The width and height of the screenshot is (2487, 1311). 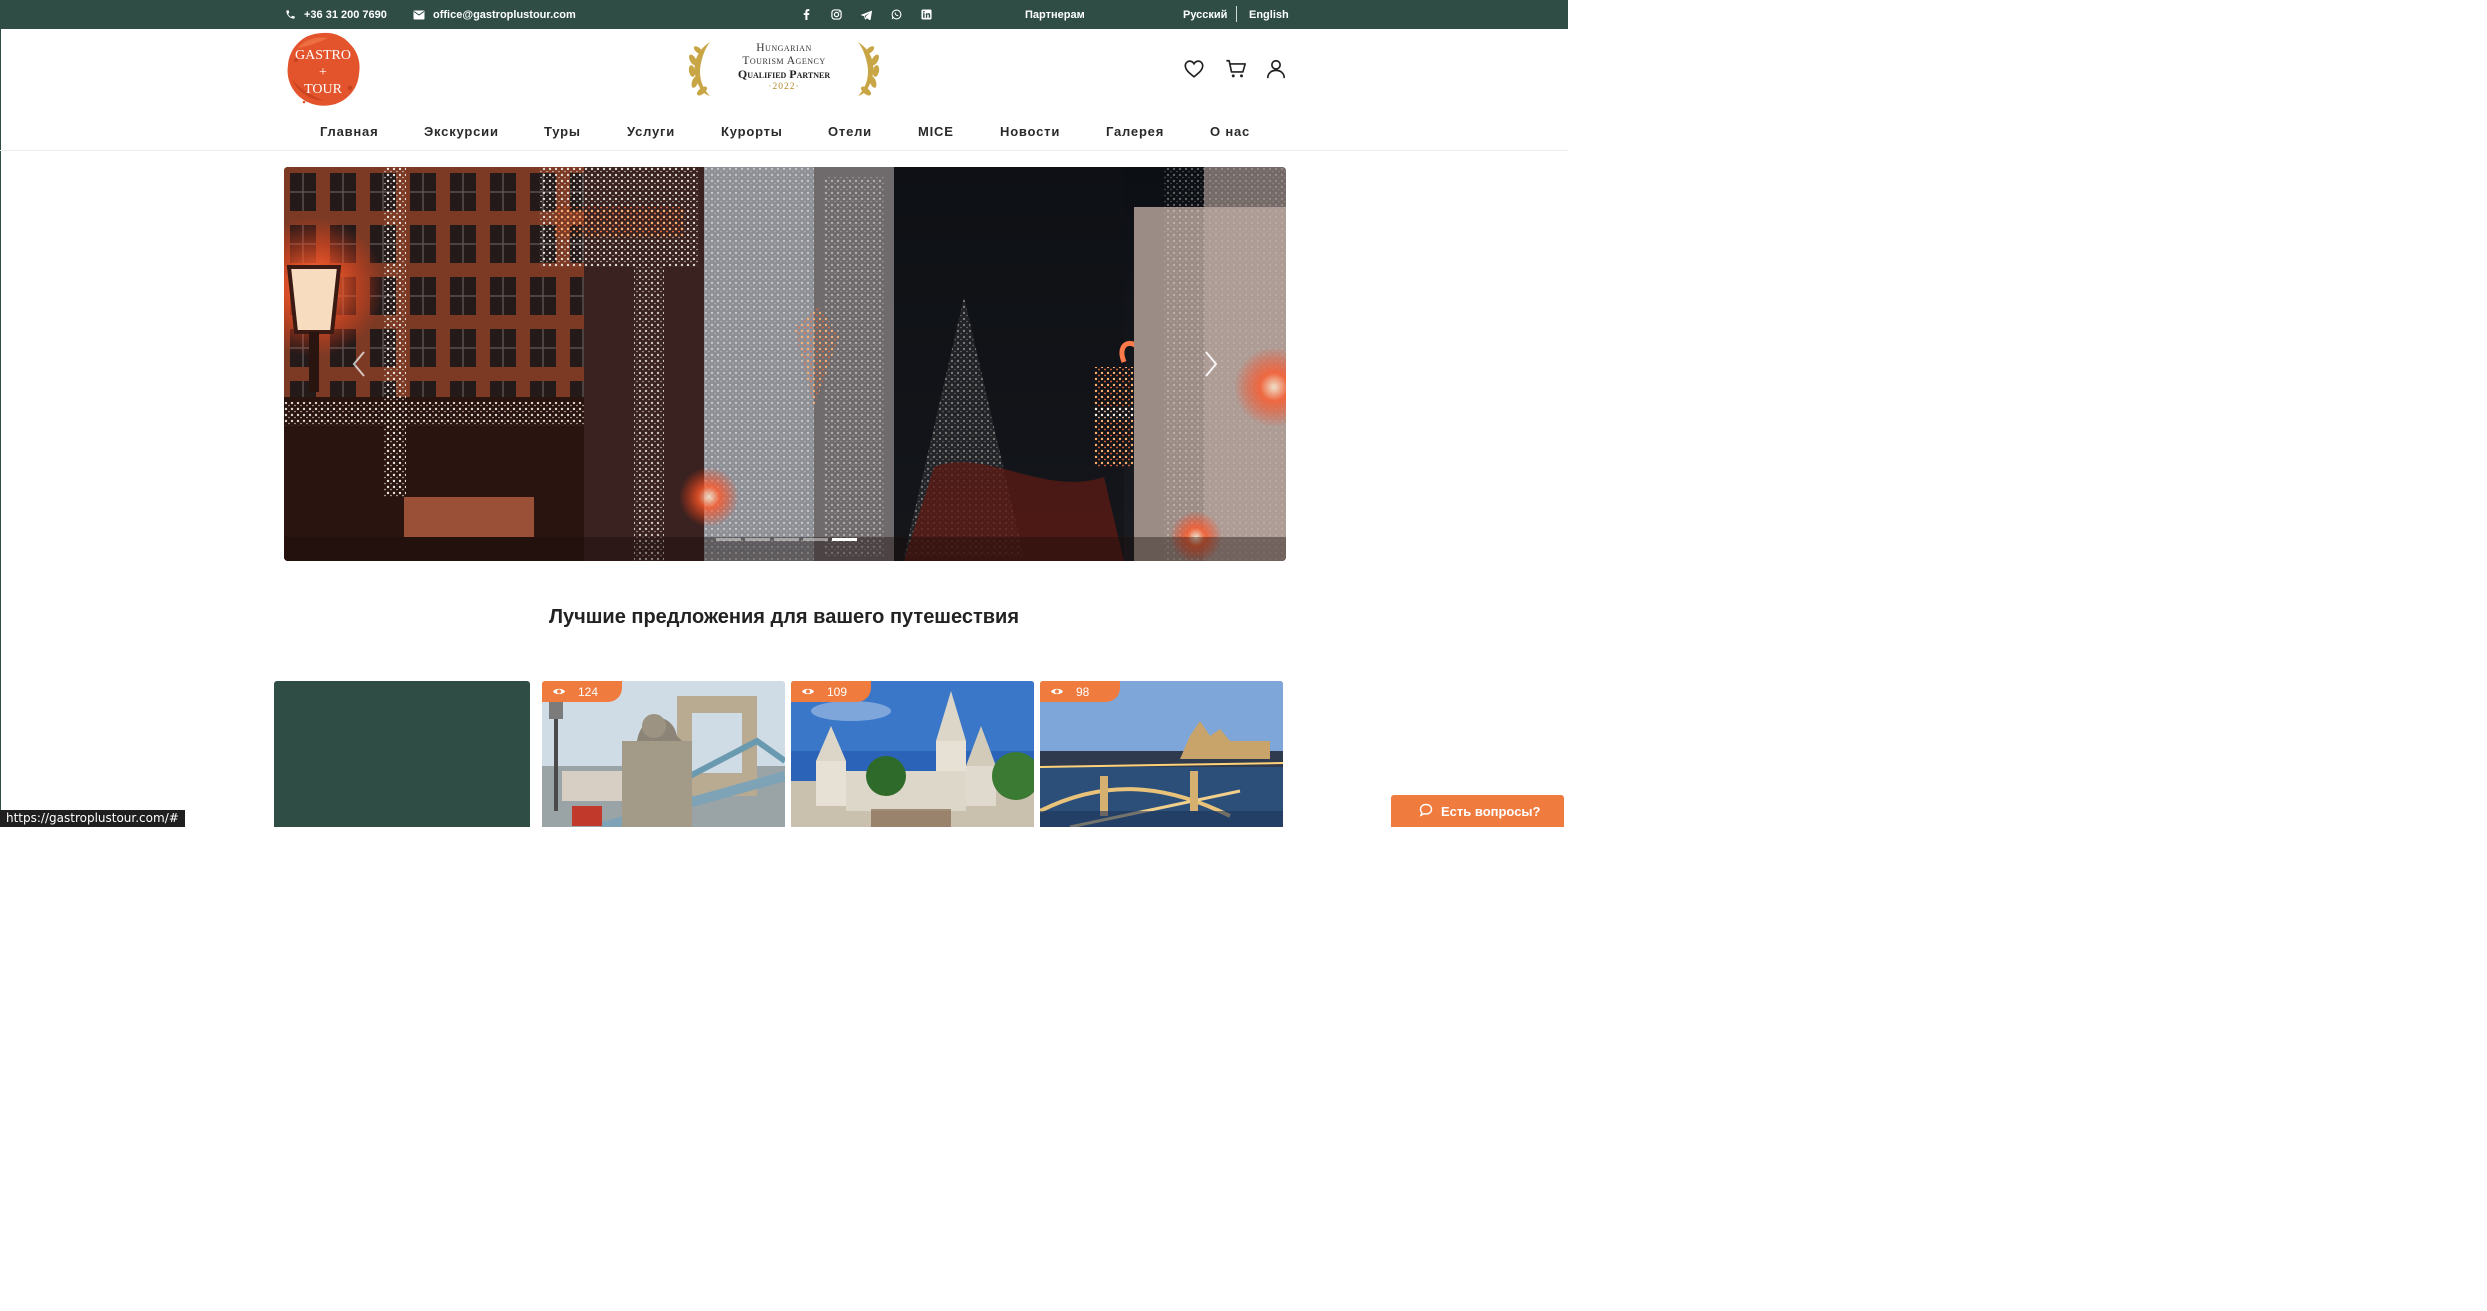 I want to click on chevron-left-icon, so click(x=358, y=364).